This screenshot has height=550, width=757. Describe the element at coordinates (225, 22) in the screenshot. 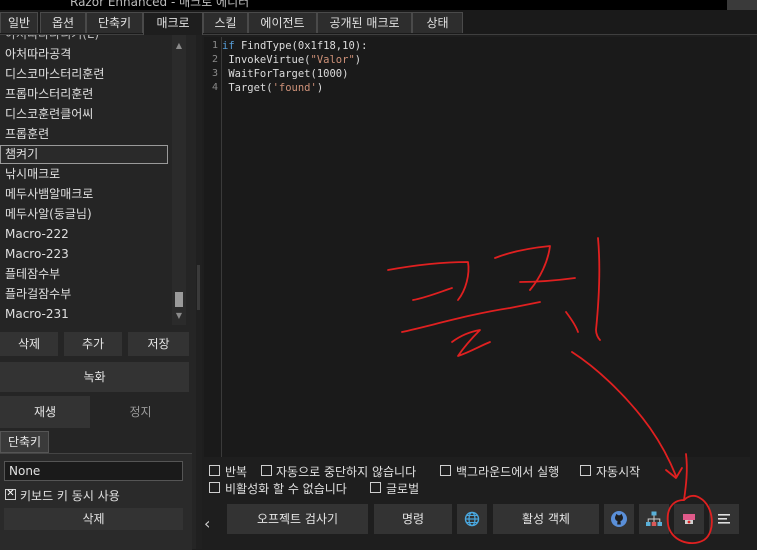

I see `tab-skills: 스킬` at that location.